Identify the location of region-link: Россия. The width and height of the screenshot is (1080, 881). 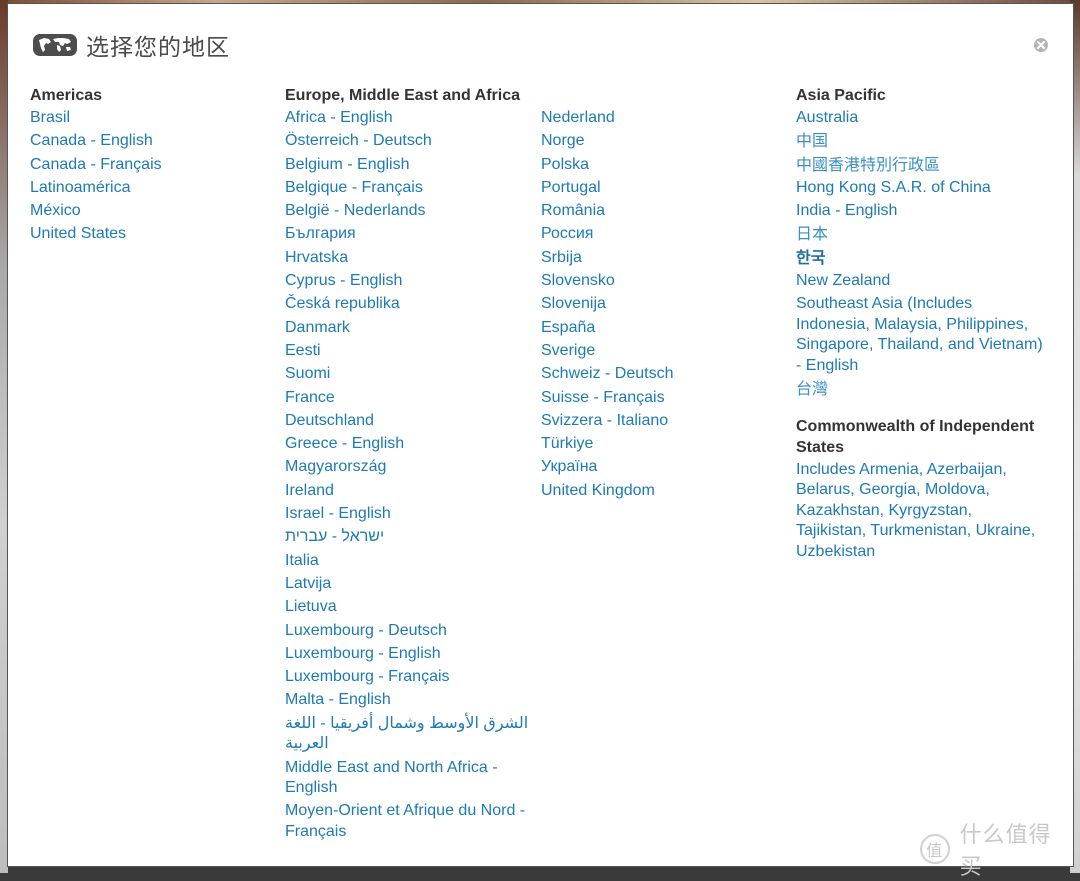
(663, 234).